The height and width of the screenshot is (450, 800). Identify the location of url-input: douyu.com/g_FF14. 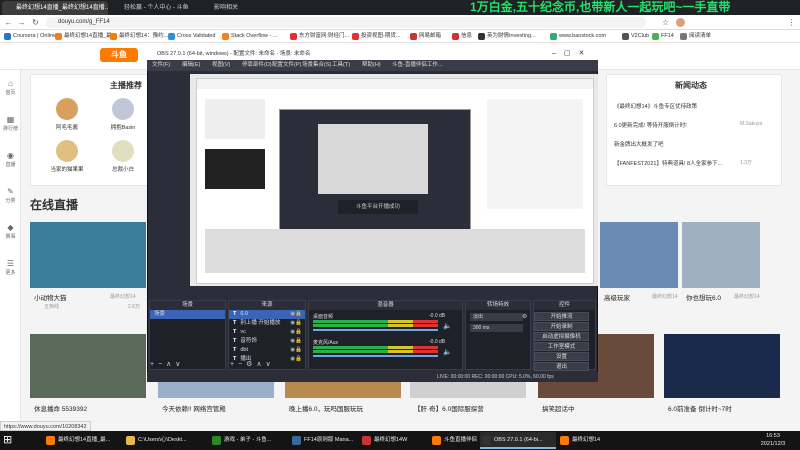
(346, 22).